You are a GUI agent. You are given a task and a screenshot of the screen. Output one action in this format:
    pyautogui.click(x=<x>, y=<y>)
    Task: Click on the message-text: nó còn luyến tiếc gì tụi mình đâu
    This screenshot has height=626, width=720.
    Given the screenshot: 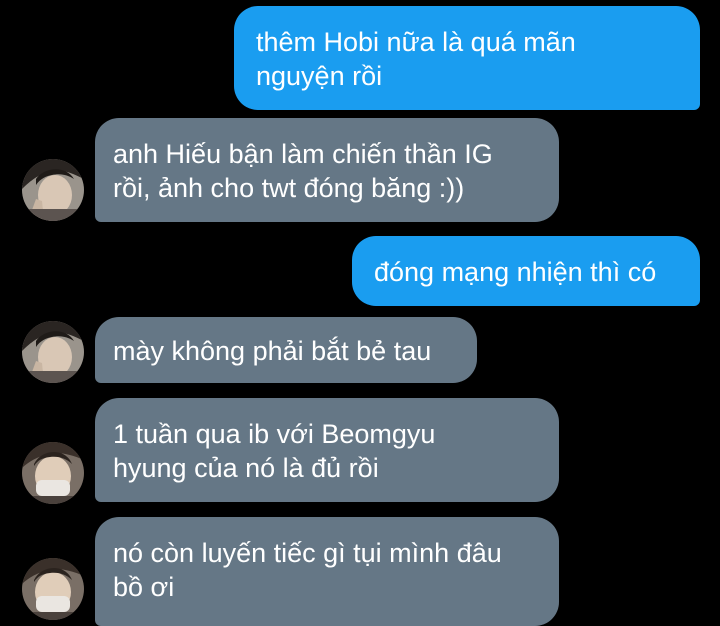 What is the action you would take?
    pyautogui.click(x=307, y=553)
    